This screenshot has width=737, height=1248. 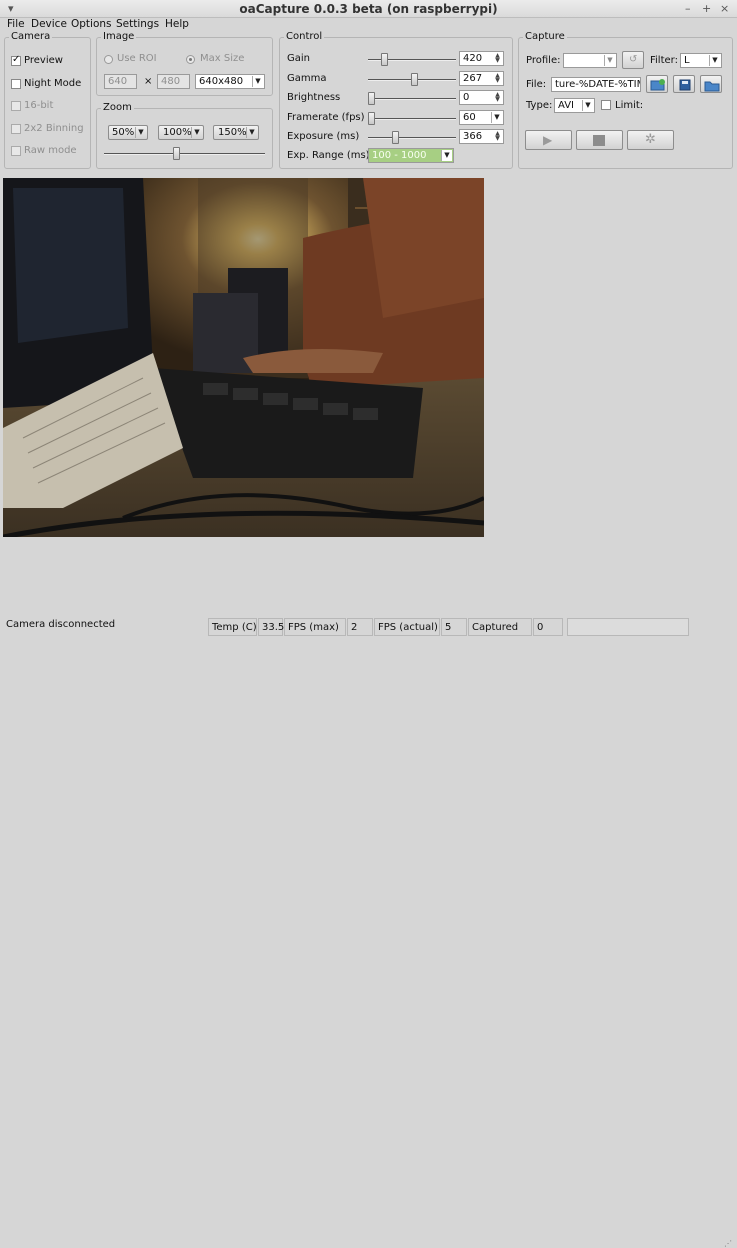 I want to click on stop-icon, so click(x=599, y=140).